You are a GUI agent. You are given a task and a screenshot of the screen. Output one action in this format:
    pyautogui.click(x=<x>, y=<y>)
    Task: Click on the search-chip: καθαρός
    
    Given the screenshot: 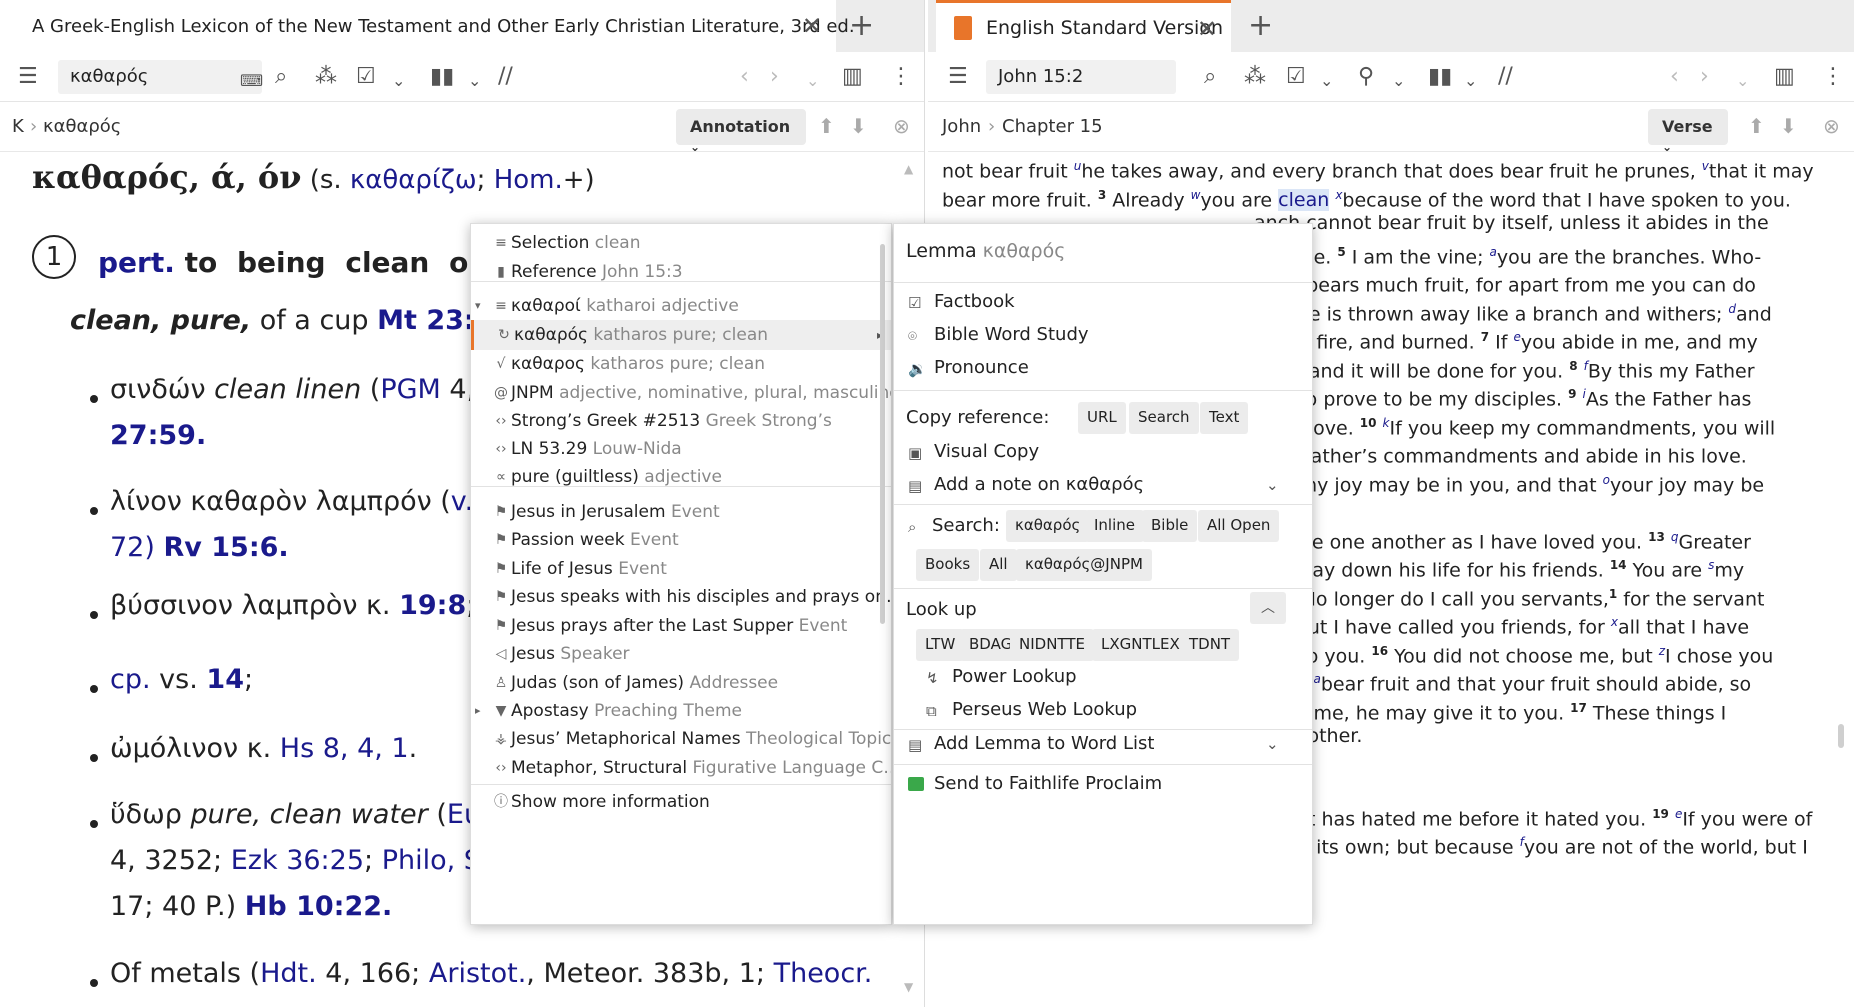 What is the action you would take?
    pyautogui.click(x=1048, y=526)
    